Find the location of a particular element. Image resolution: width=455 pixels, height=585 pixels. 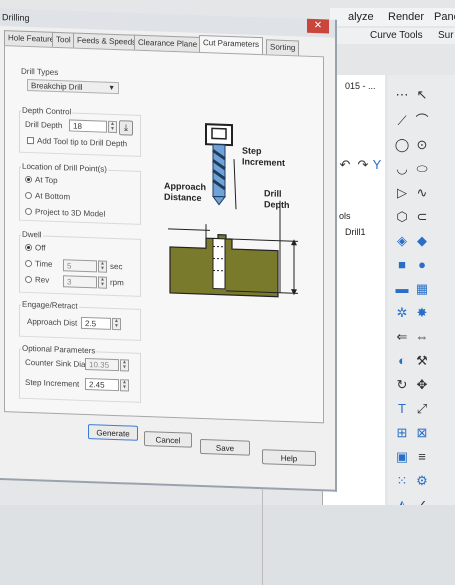

sphere-icon: ● is located at coordinates (422, 265).